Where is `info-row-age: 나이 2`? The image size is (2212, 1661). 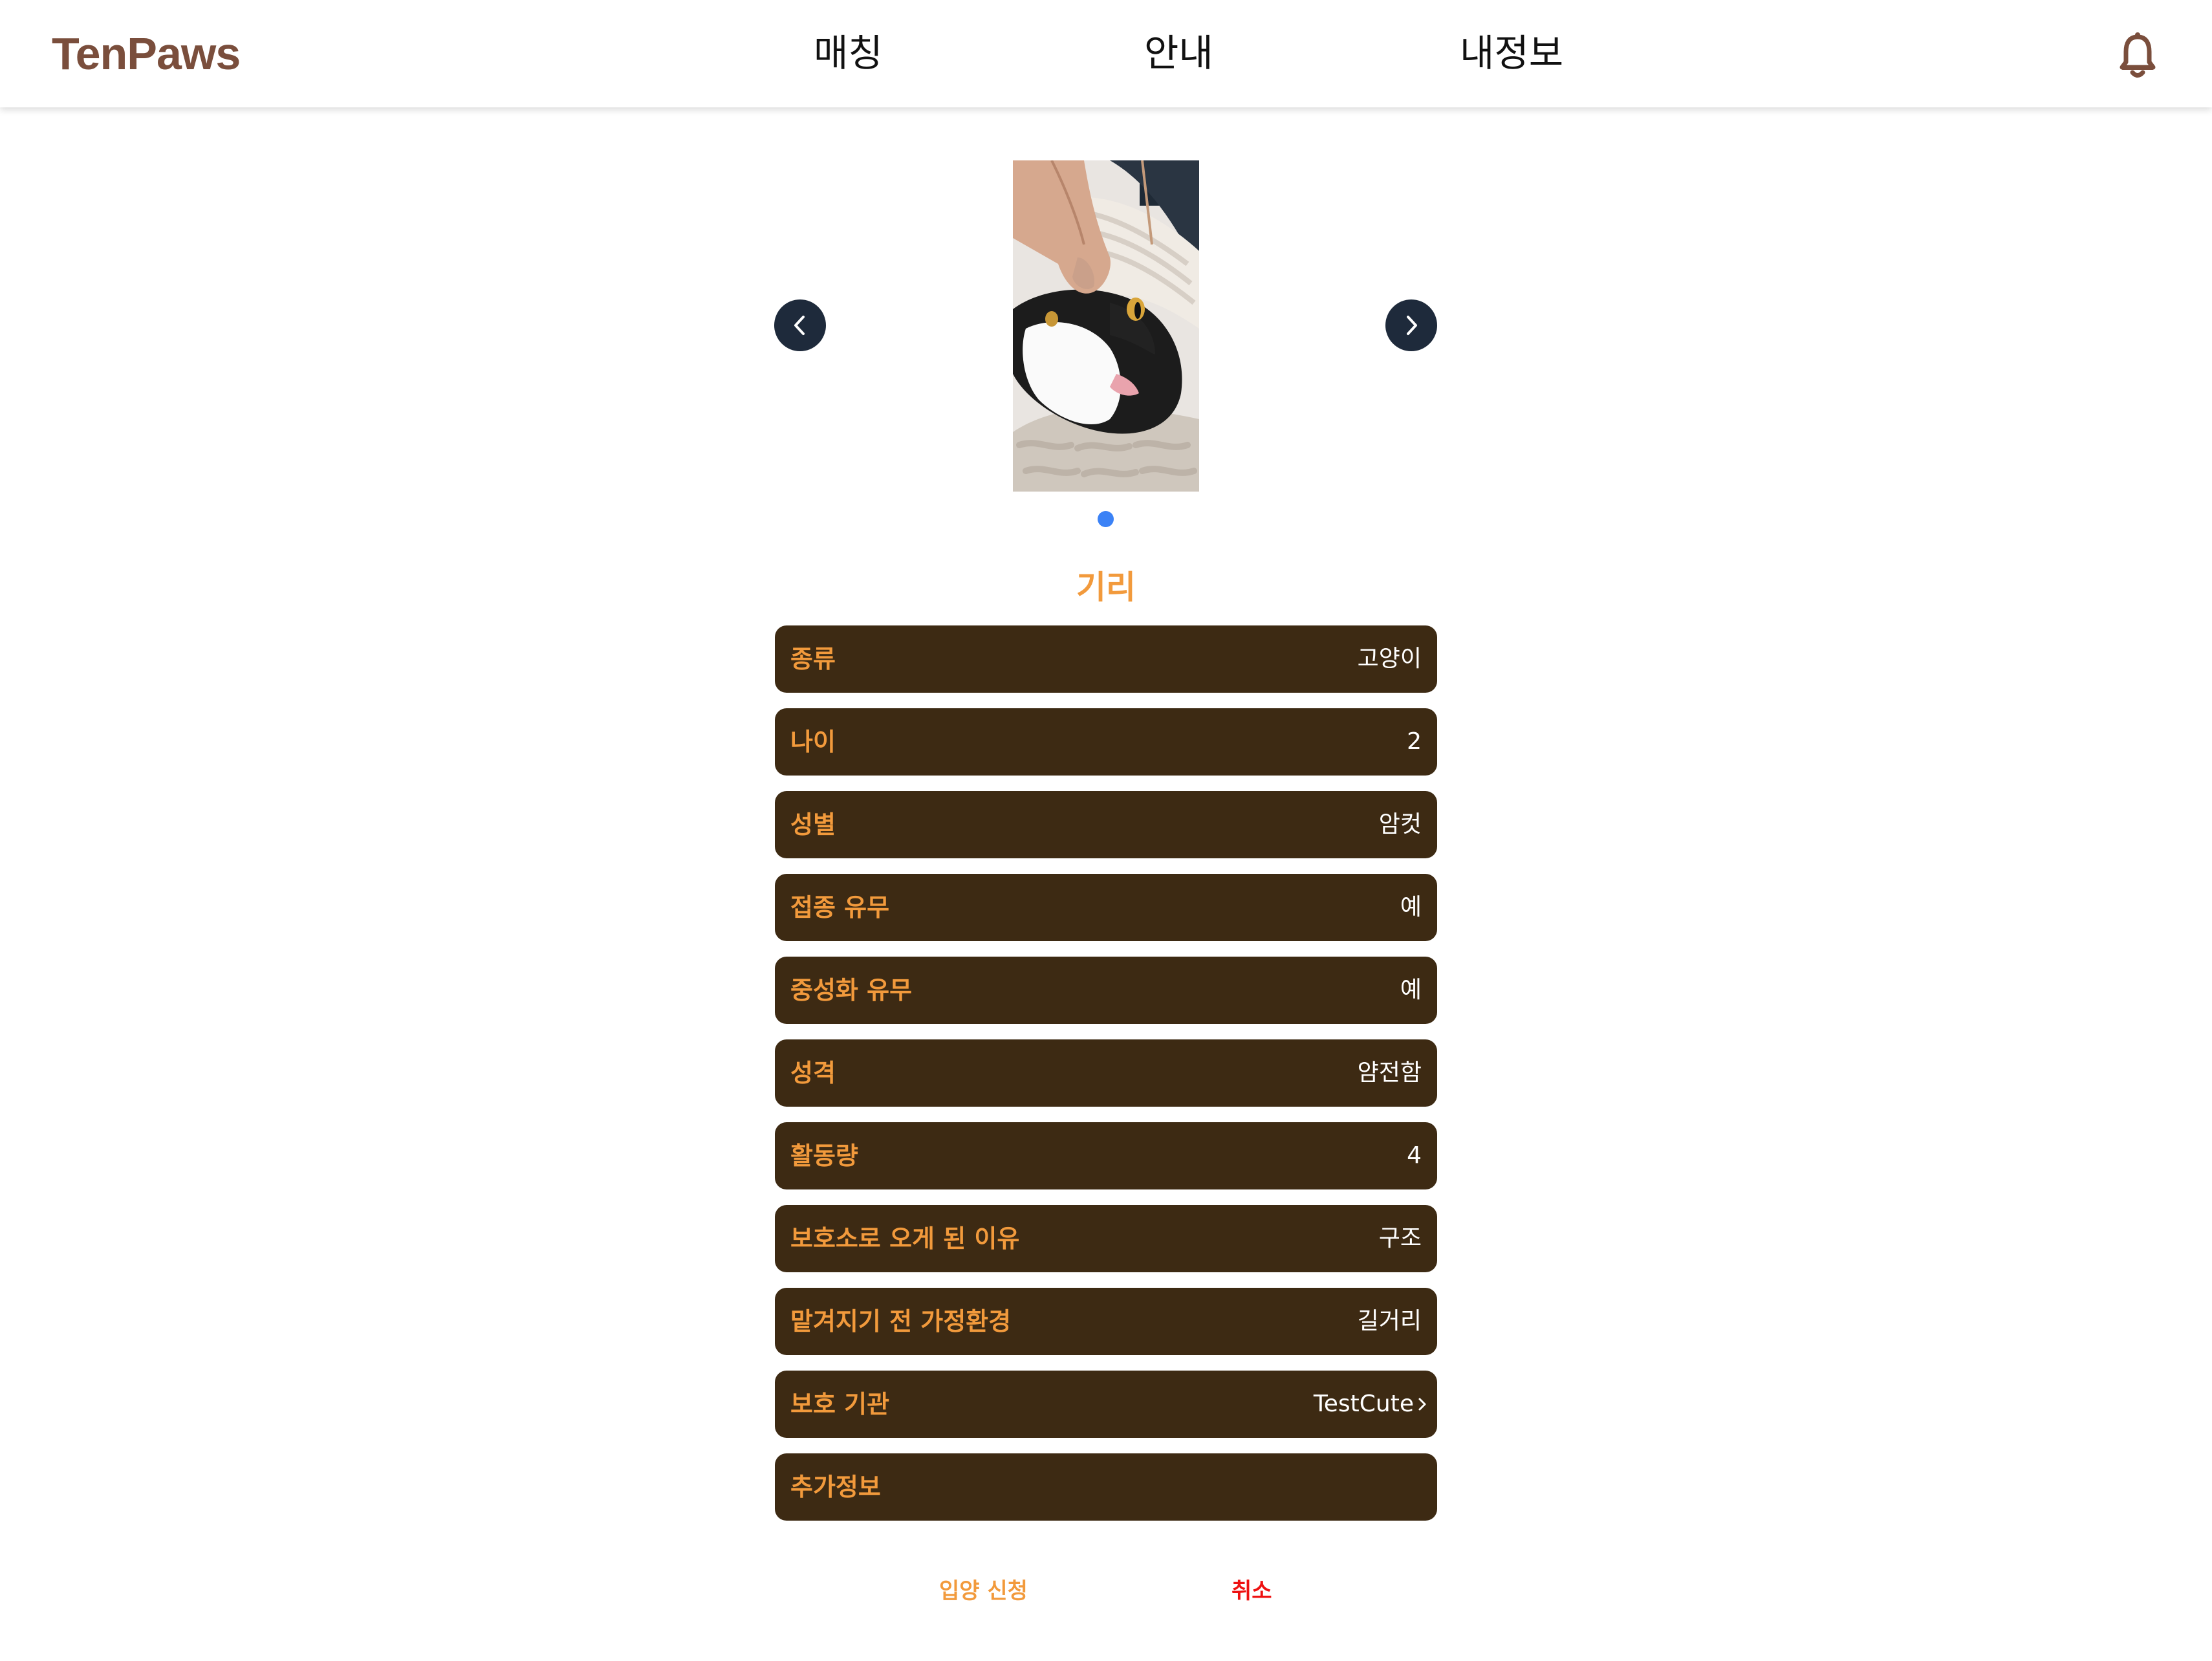
info-row-age: 나이 2 is located at coordinates (1106, 742).